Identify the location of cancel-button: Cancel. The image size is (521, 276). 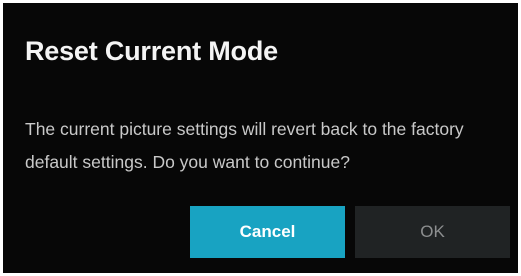
(267, 232).